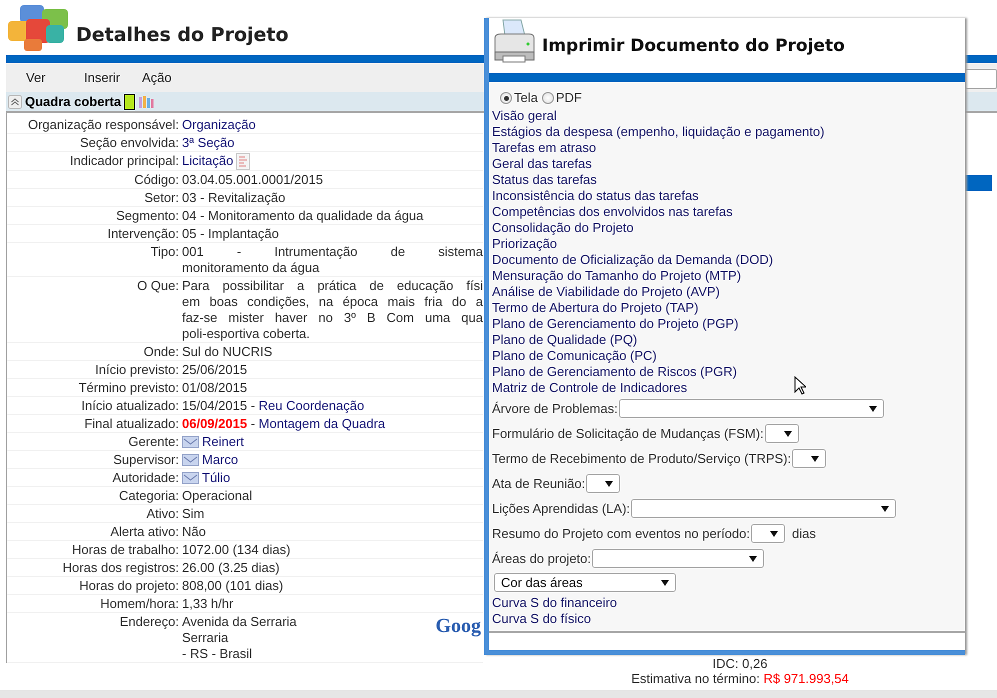  What do you see at coordinates (218, 654) in the screenshot?
I see `address-line: - RS - Brasil` at bounding box center [218, 654].